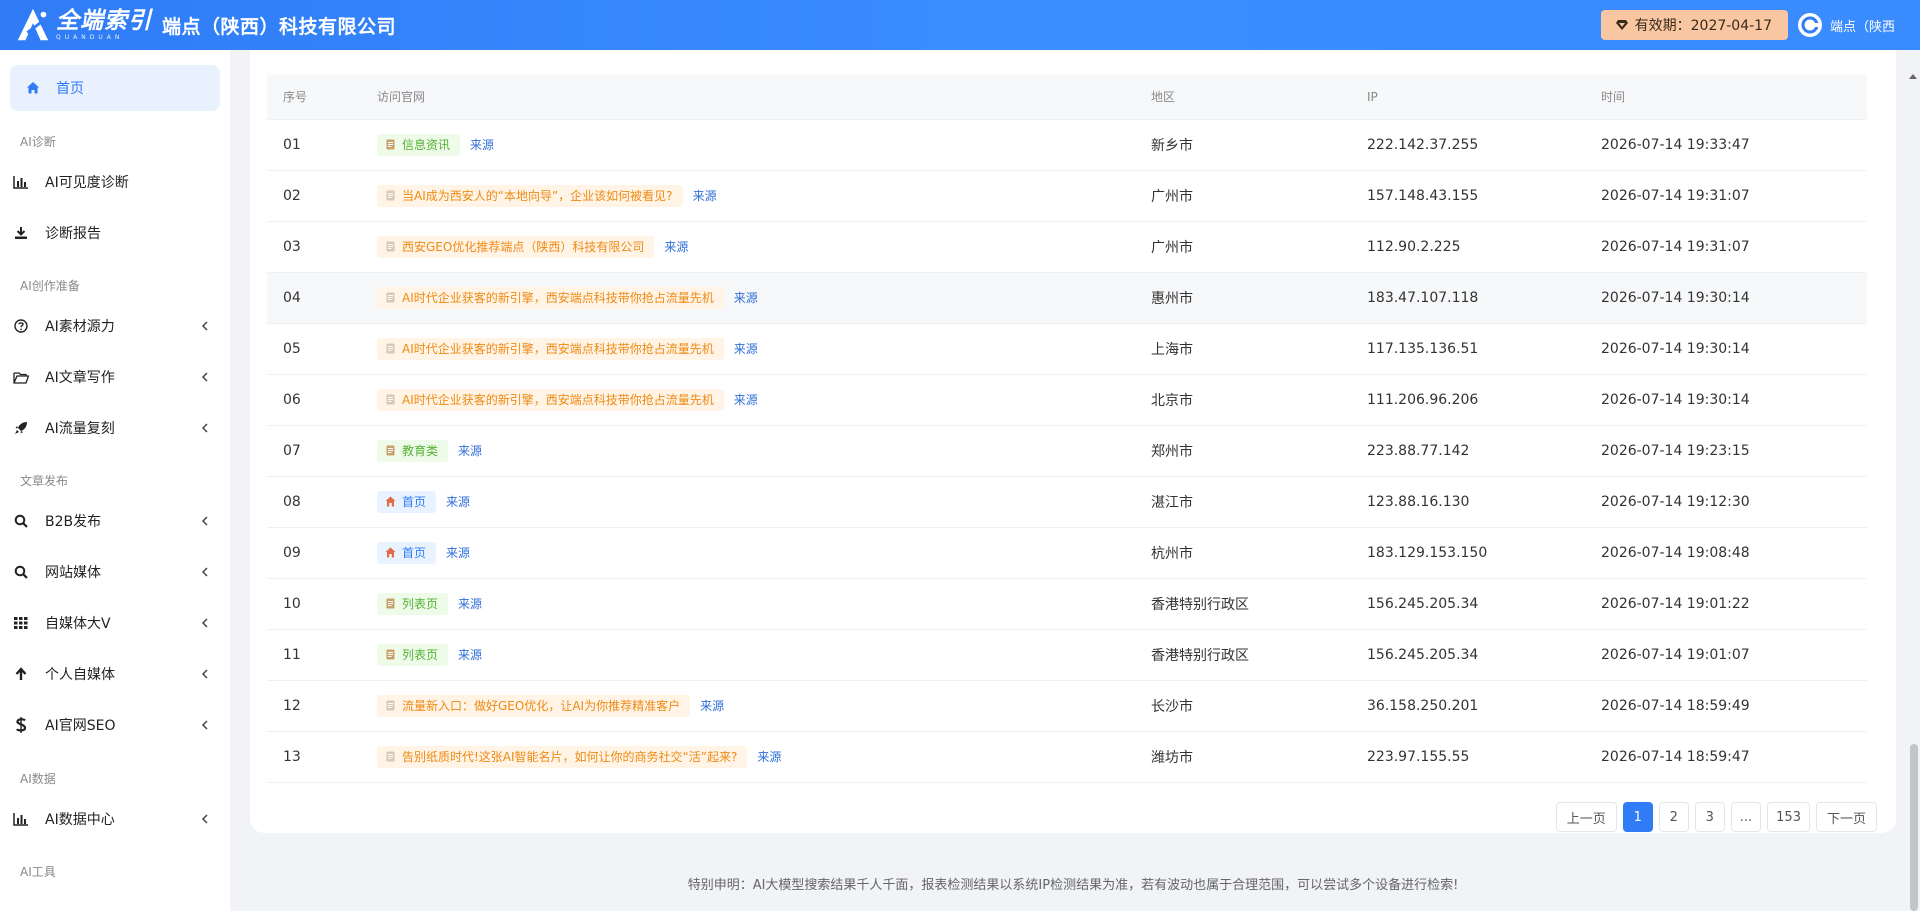  I want to click on page-scrollbar, so click(1913, 480).